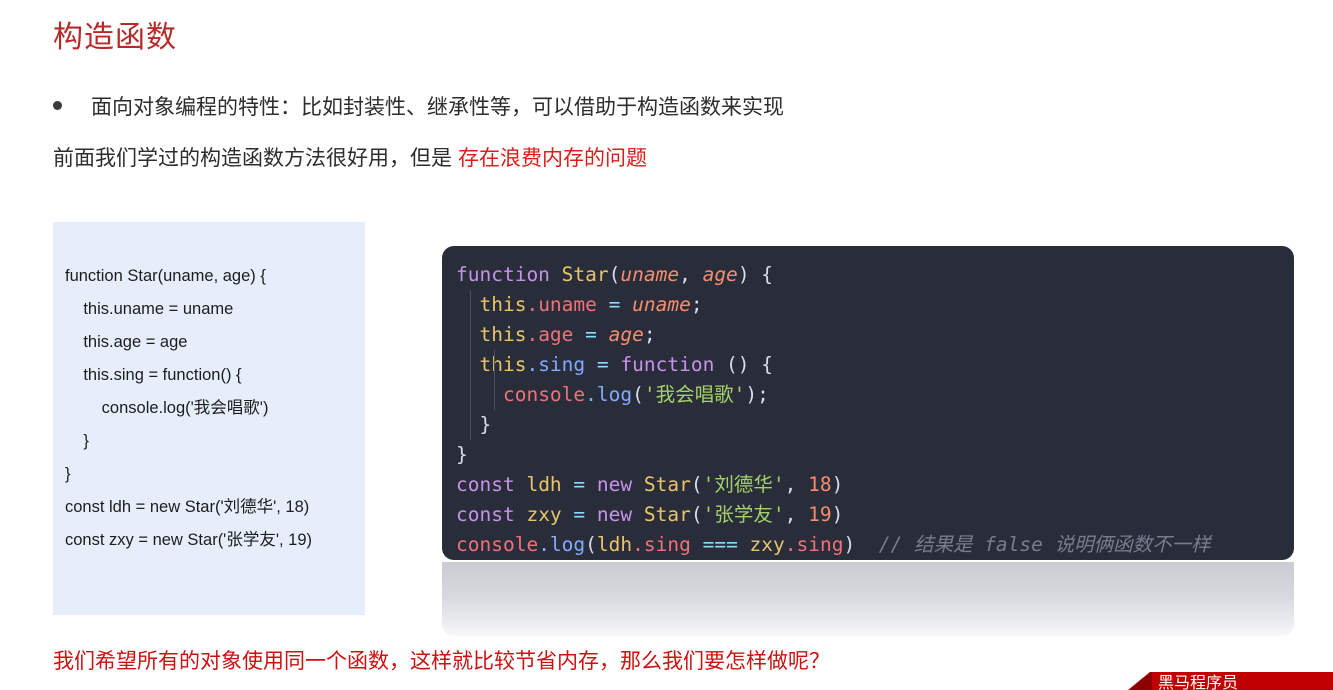 This screenshot has height=690, width=1333. Describe the element at coordinates (814, 544) in the screenshot. I see `token-prop-sing-zxy: .sing` at that location.